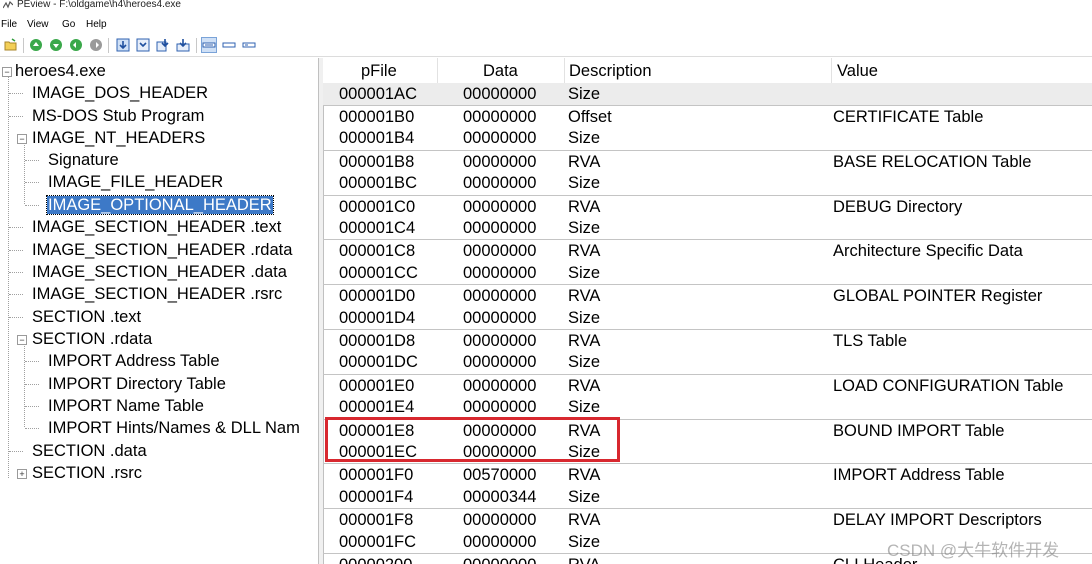  I want to click on window-title: PEview - F:\oldgame\h4\heroes4.exe, so click(99, 5).